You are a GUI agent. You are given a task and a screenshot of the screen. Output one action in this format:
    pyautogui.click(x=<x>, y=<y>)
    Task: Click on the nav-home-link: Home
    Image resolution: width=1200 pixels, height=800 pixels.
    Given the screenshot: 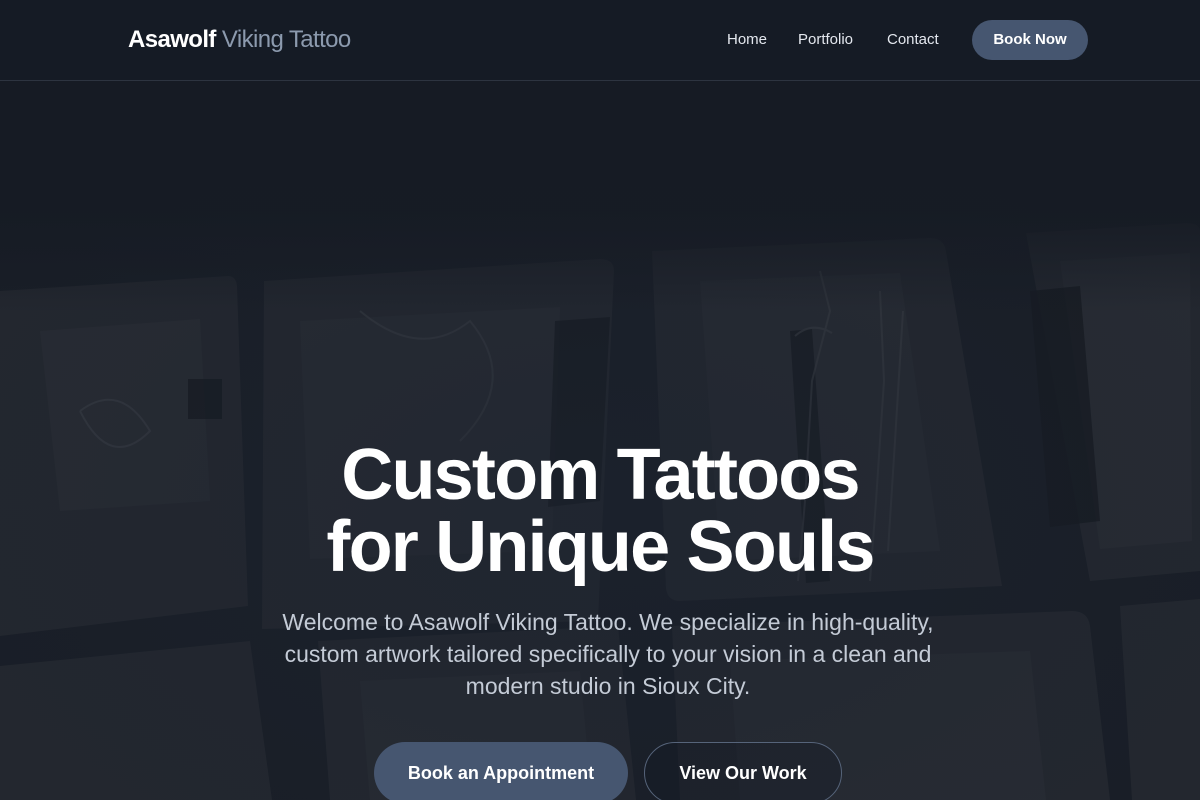 What is the action you would take?
    pyautogui.click(x=747, y=40)
    